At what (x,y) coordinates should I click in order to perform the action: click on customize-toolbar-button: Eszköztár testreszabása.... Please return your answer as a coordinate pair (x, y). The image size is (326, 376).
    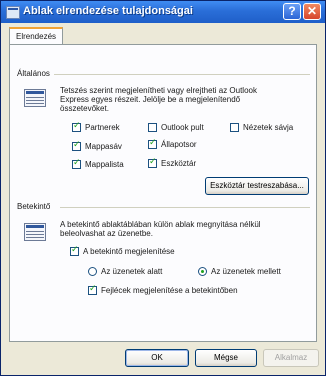
    Looking at the image, I should click on (257, 186).